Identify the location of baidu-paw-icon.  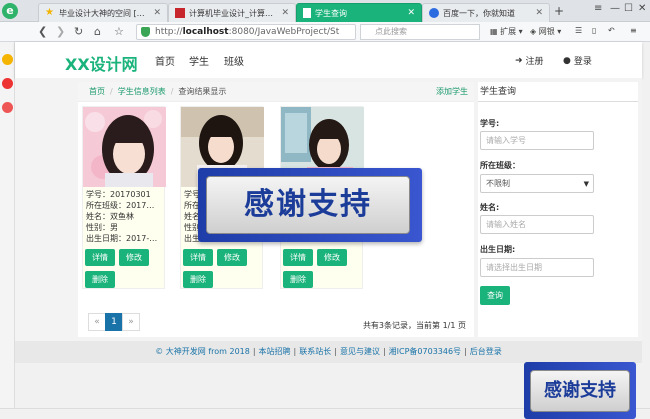
(434, 13).